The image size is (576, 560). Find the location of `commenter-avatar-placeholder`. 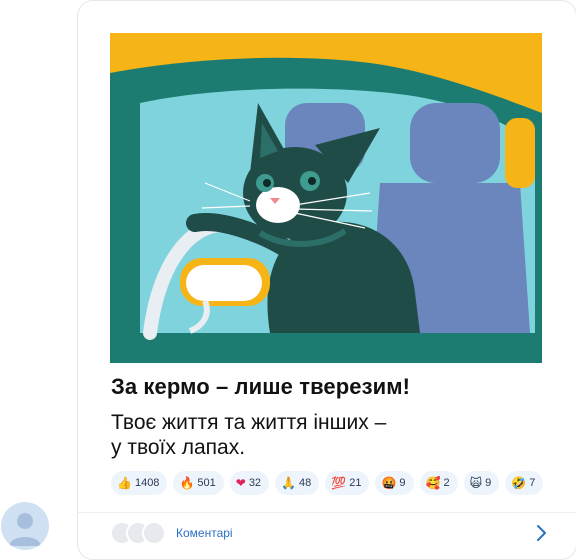

commenter-avatar-placeholder is located at coordinates (154, 533).